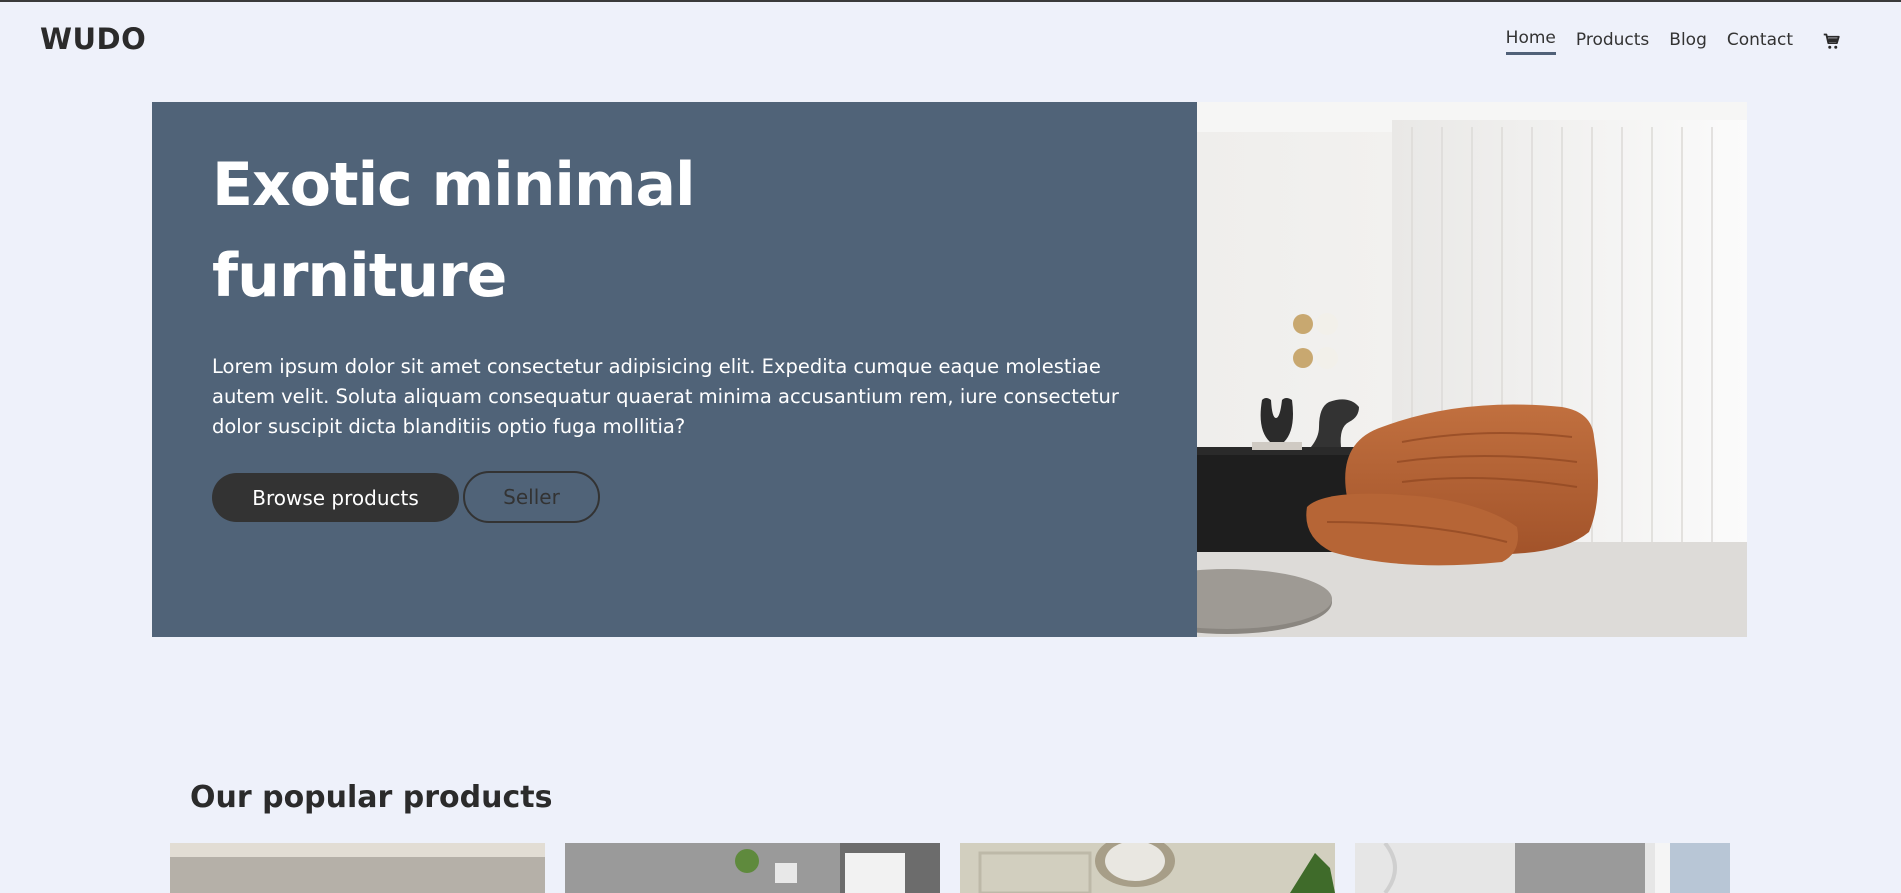 This screenshot has height=893, width=1901. I want to click on nav-blog: Blog, so click(1688, 42).